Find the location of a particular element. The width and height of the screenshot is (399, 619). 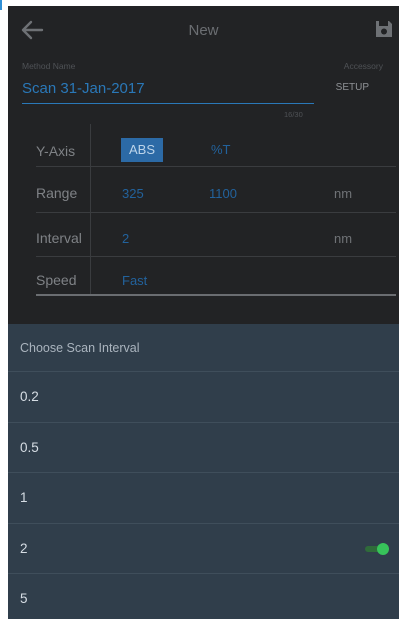

option-label: 0.5 is located at coordinates (29, 447).